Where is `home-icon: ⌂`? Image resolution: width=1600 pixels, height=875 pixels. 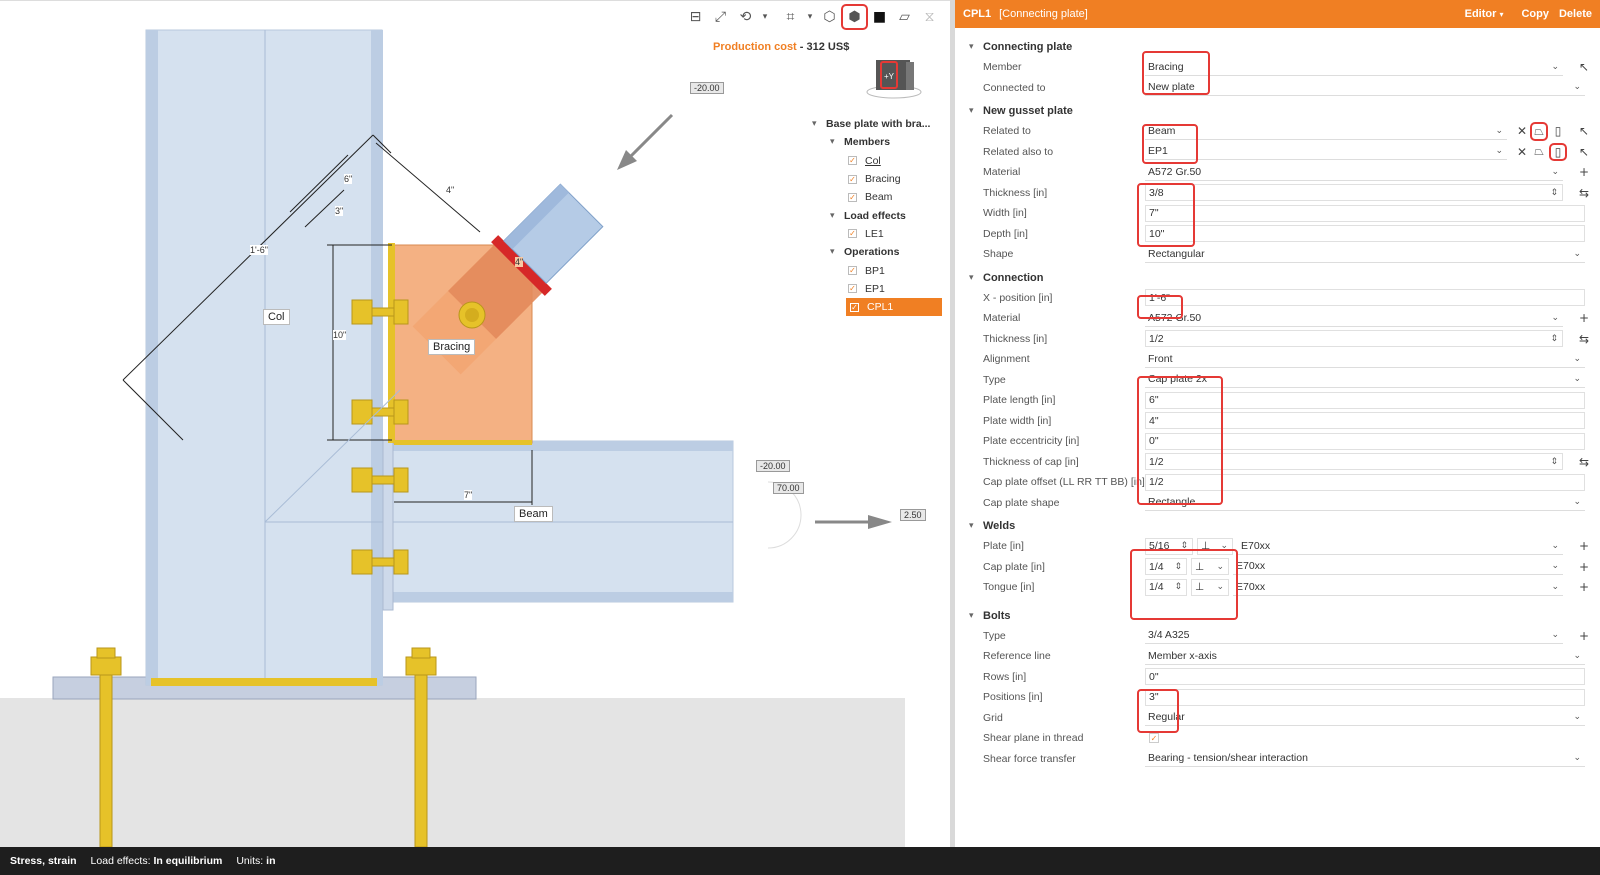
home-icon: ⌂ is located at coordinates (946, 17).